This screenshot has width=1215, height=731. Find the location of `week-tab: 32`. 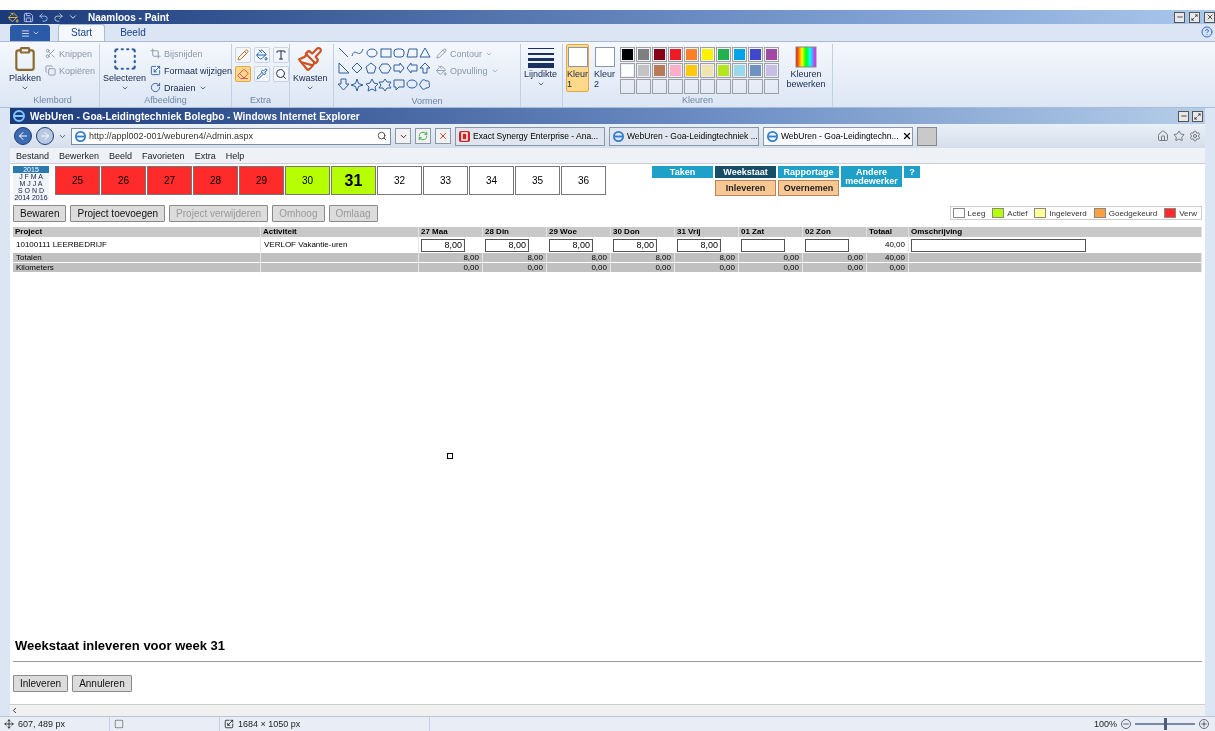

week-tab: 32 is located at coordinates (399, 180).